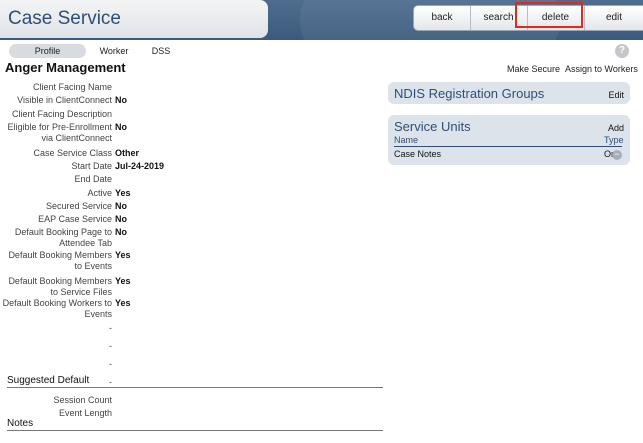 The width and height of the screenshot is (643, 443). I want to click on help-icon: ?, so click(622, 51).